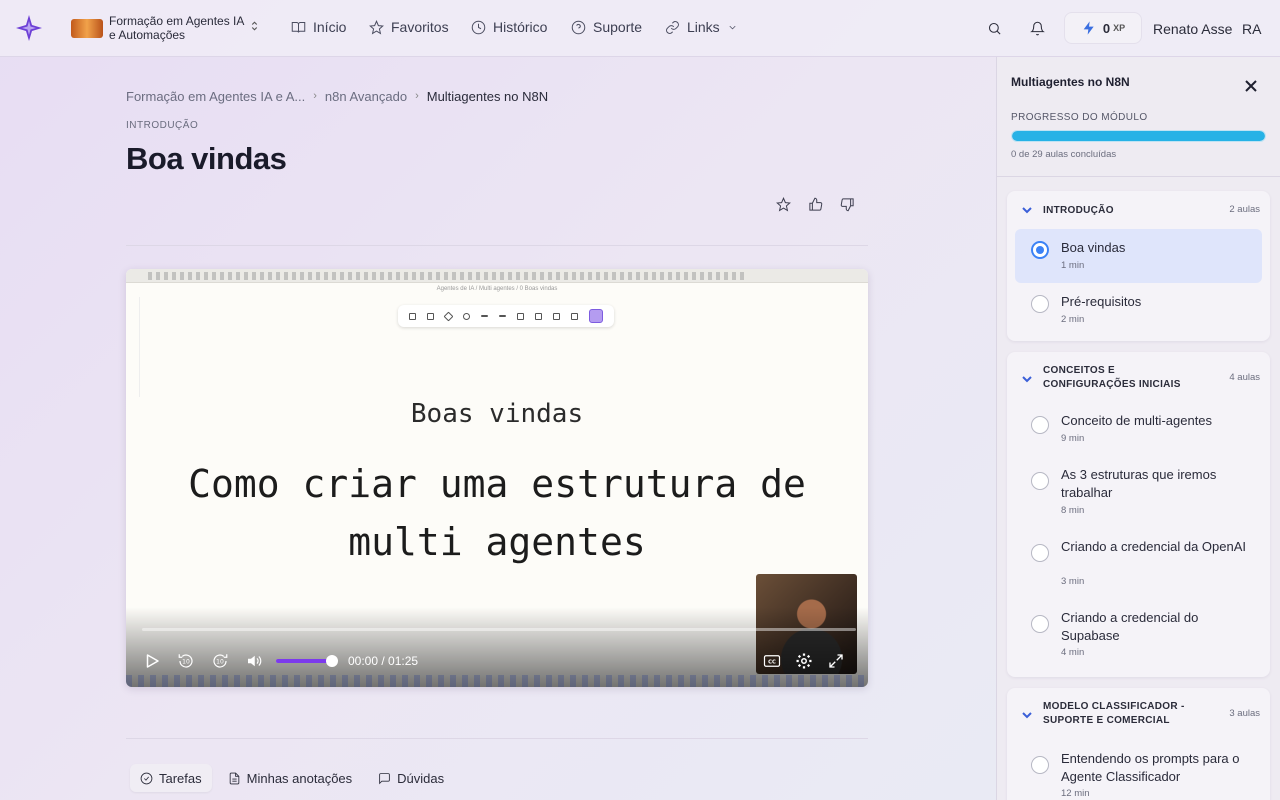 This screenshot has height=800, width=1280. I want to click on nav-label: Início, so click(330, 27).